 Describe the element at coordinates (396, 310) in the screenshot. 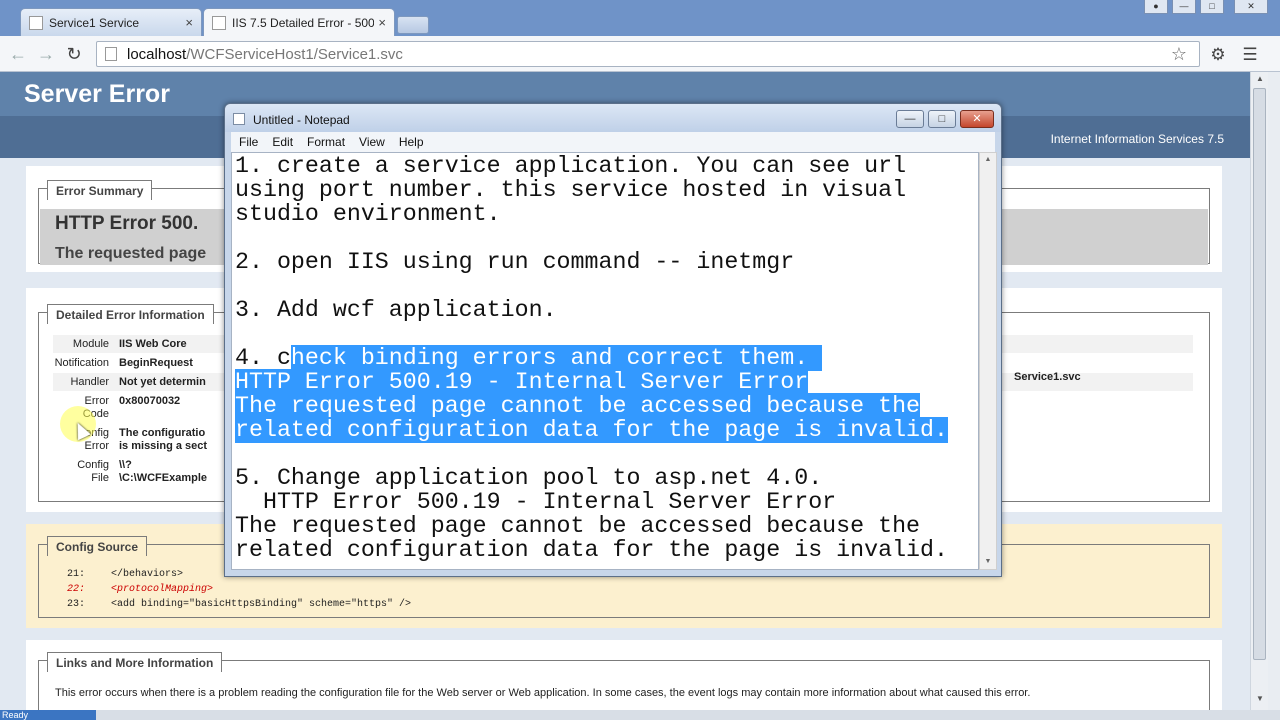

I see `text-line: 3. Add wcf application.` at that location.